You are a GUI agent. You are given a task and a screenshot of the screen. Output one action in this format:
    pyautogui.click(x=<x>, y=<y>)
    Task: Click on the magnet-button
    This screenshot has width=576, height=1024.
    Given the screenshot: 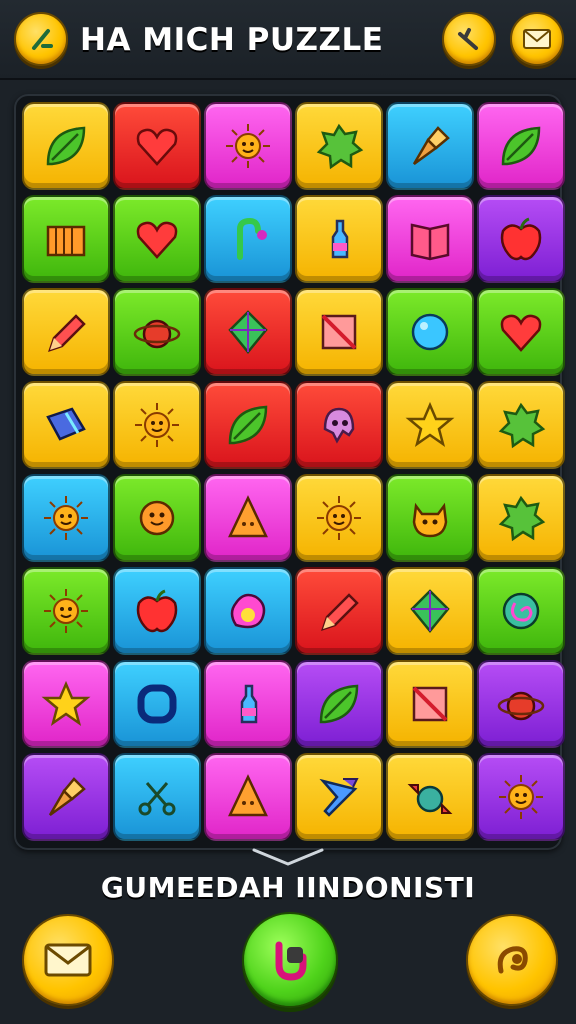 What is the action you would take?
    pyautogui.click(x=290, y=960)
    